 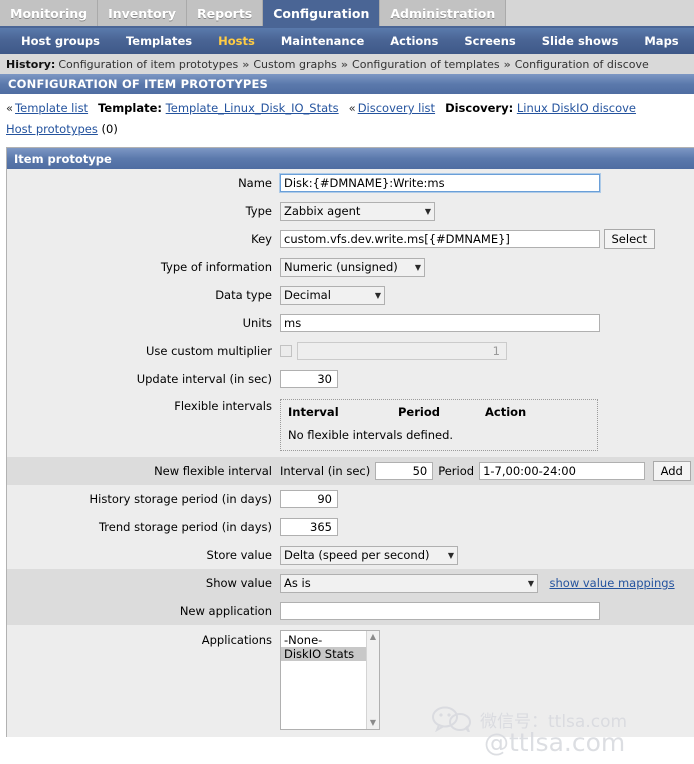 What do you see at coordinates (243, 295) in the screenshot?
I see `data-type-label: Data type` at bounding box center [243, 295].